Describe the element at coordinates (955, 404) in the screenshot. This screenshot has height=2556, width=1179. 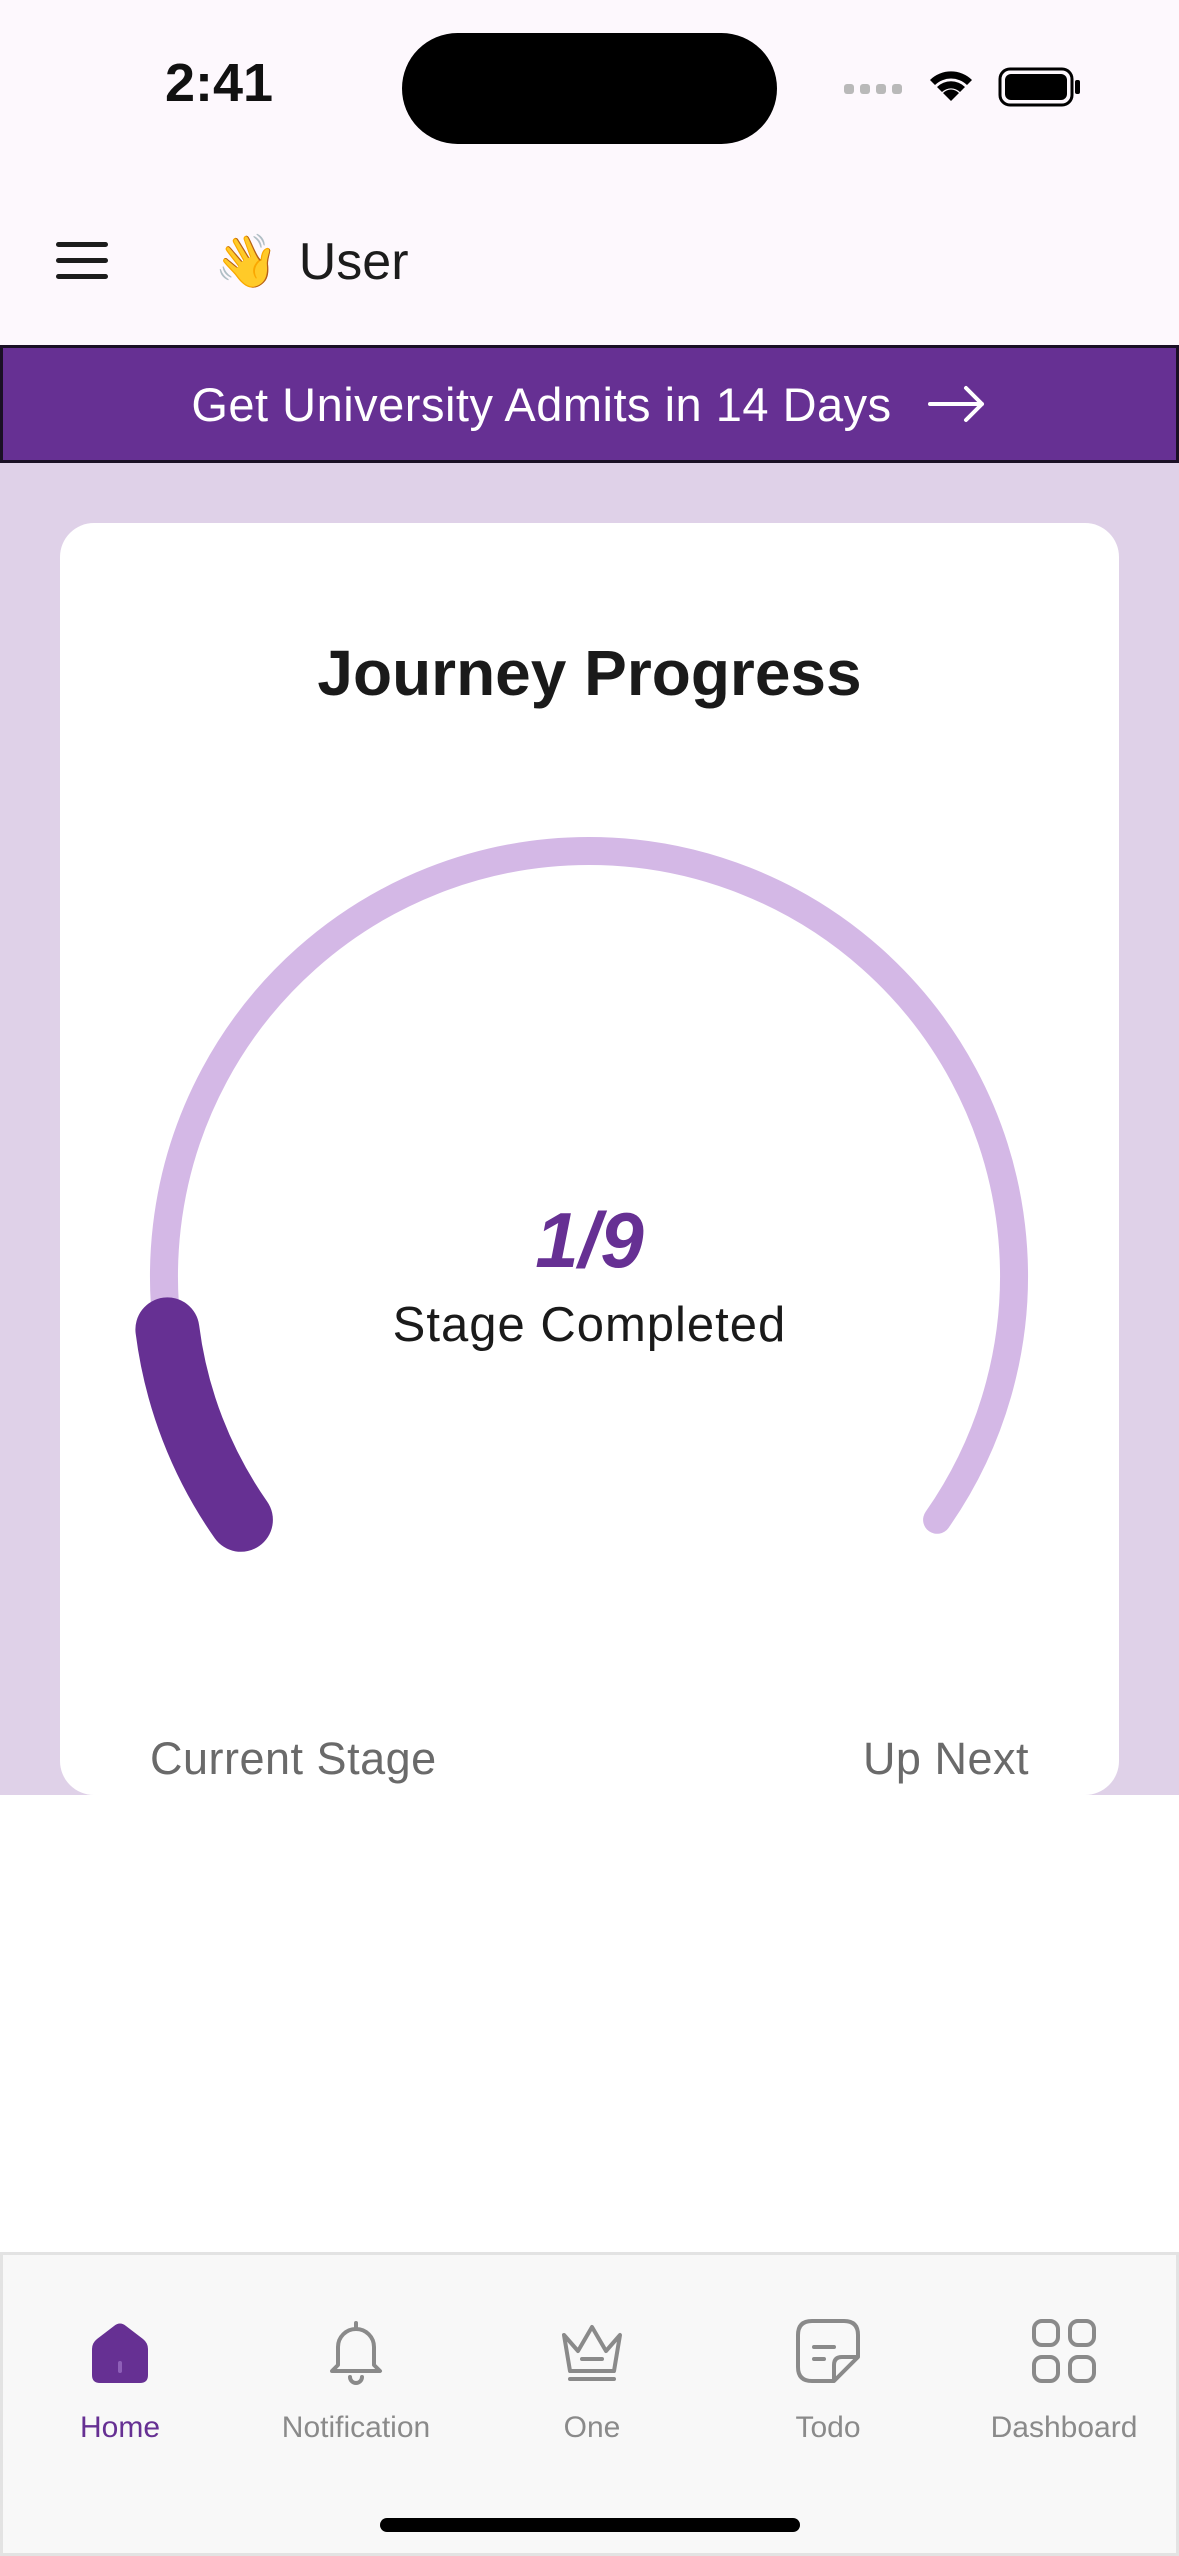
I see `arrow-right-icon` at that location.